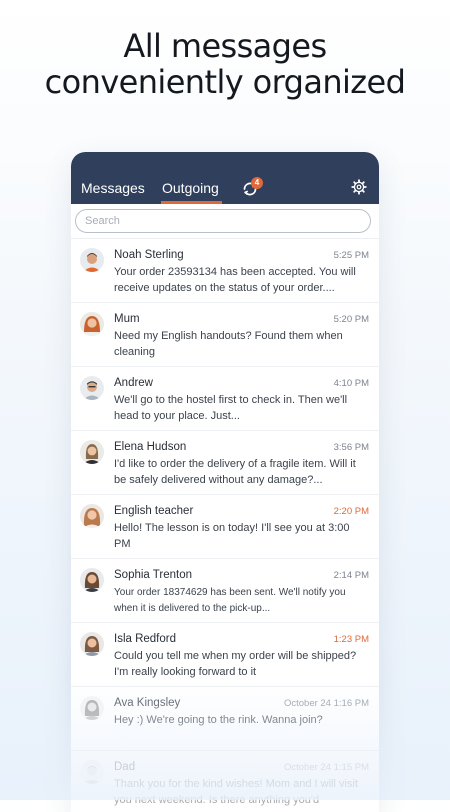 This screenshot has width=450, height=812. Describe the element at coordinates (153, 575) in the screenshot. I see `contact-name: Sophia Trenton` at that location.